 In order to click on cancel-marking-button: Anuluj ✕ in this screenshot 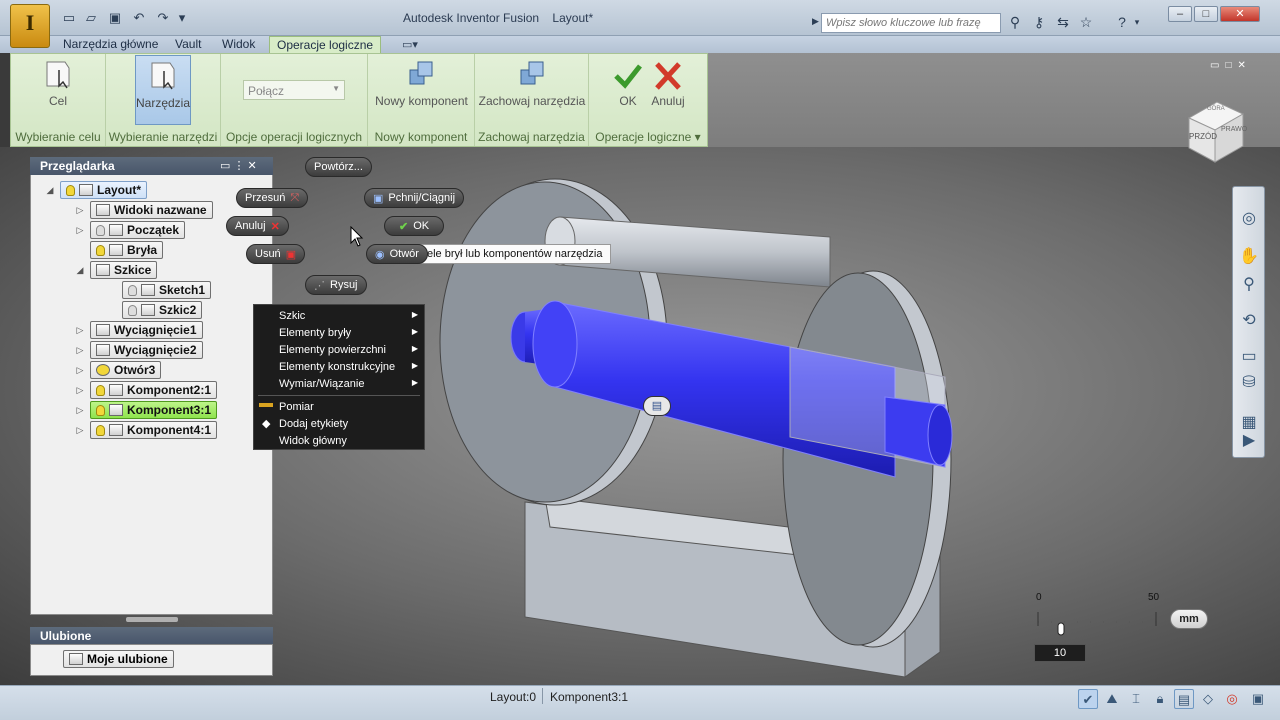, I will do `click(257, 226)`.